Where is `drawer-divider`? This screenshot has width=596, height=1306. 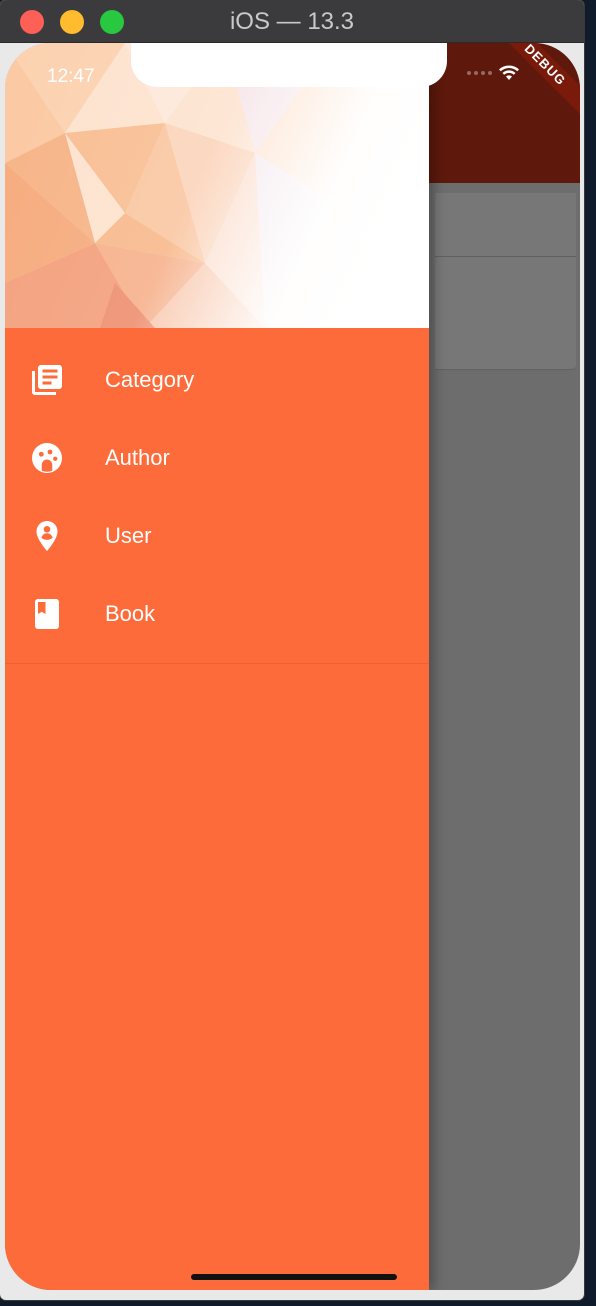
drawer-divider is located at coordinates (217, 663).